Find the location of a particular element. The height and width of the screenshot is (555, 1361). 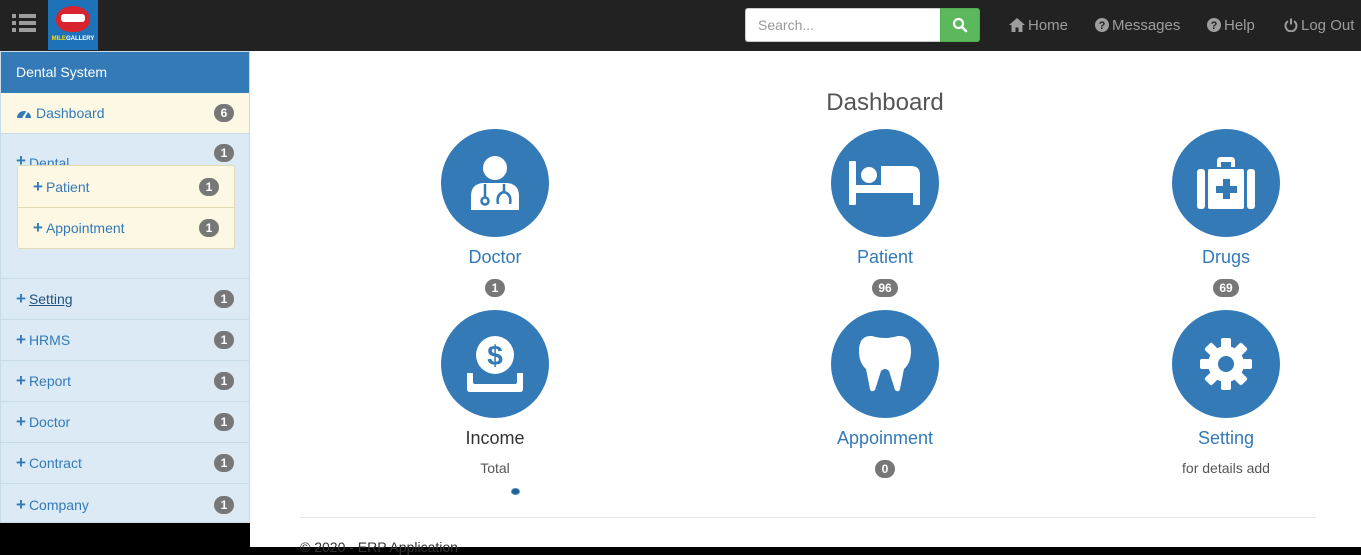

sidebar-item-label: HRMS is located at coordinates (49, 340).